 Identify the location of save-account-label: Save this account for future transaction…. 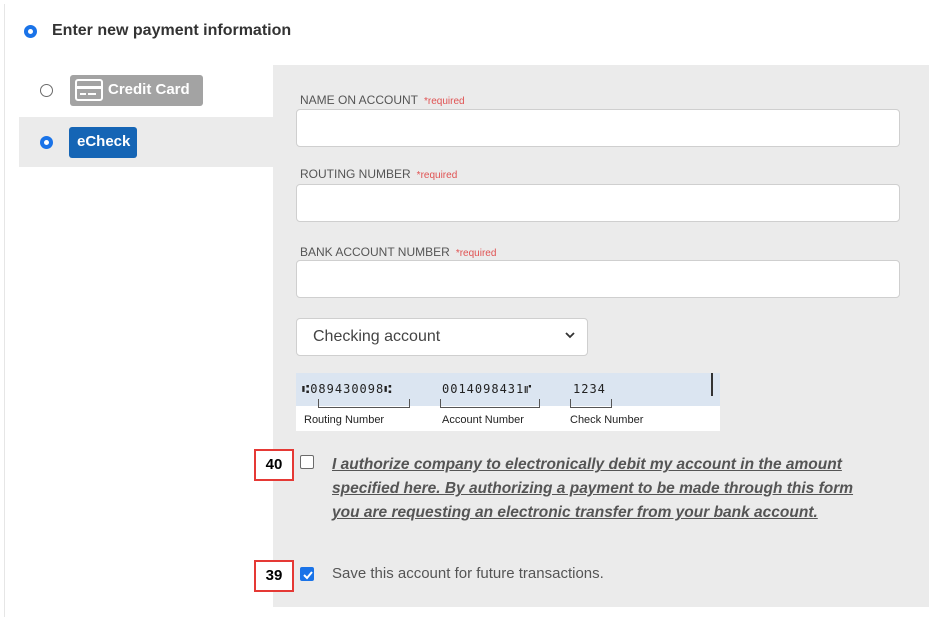
(468, 573).